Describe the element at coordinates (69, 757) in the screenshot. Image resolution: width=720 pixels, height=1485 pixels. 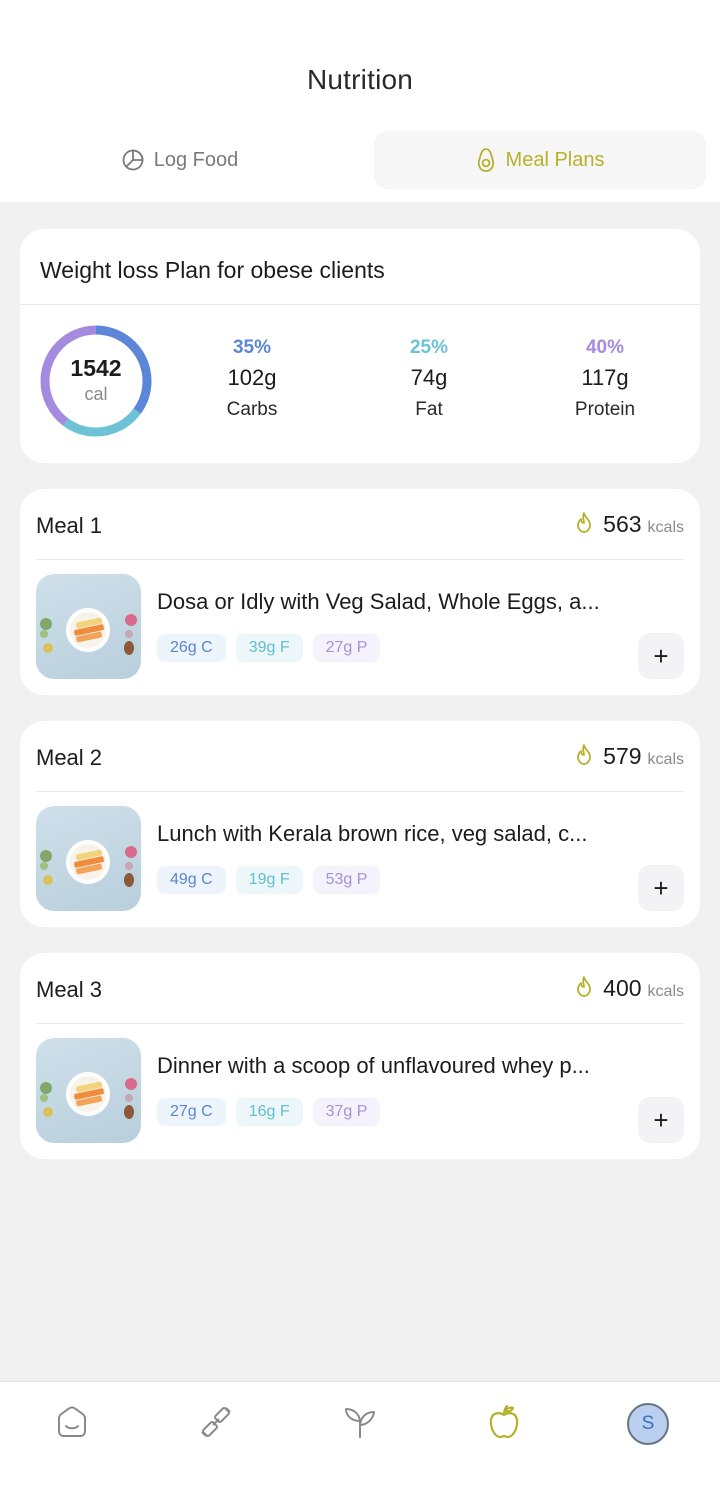
I see `meal-name: Meal 2` at that location.